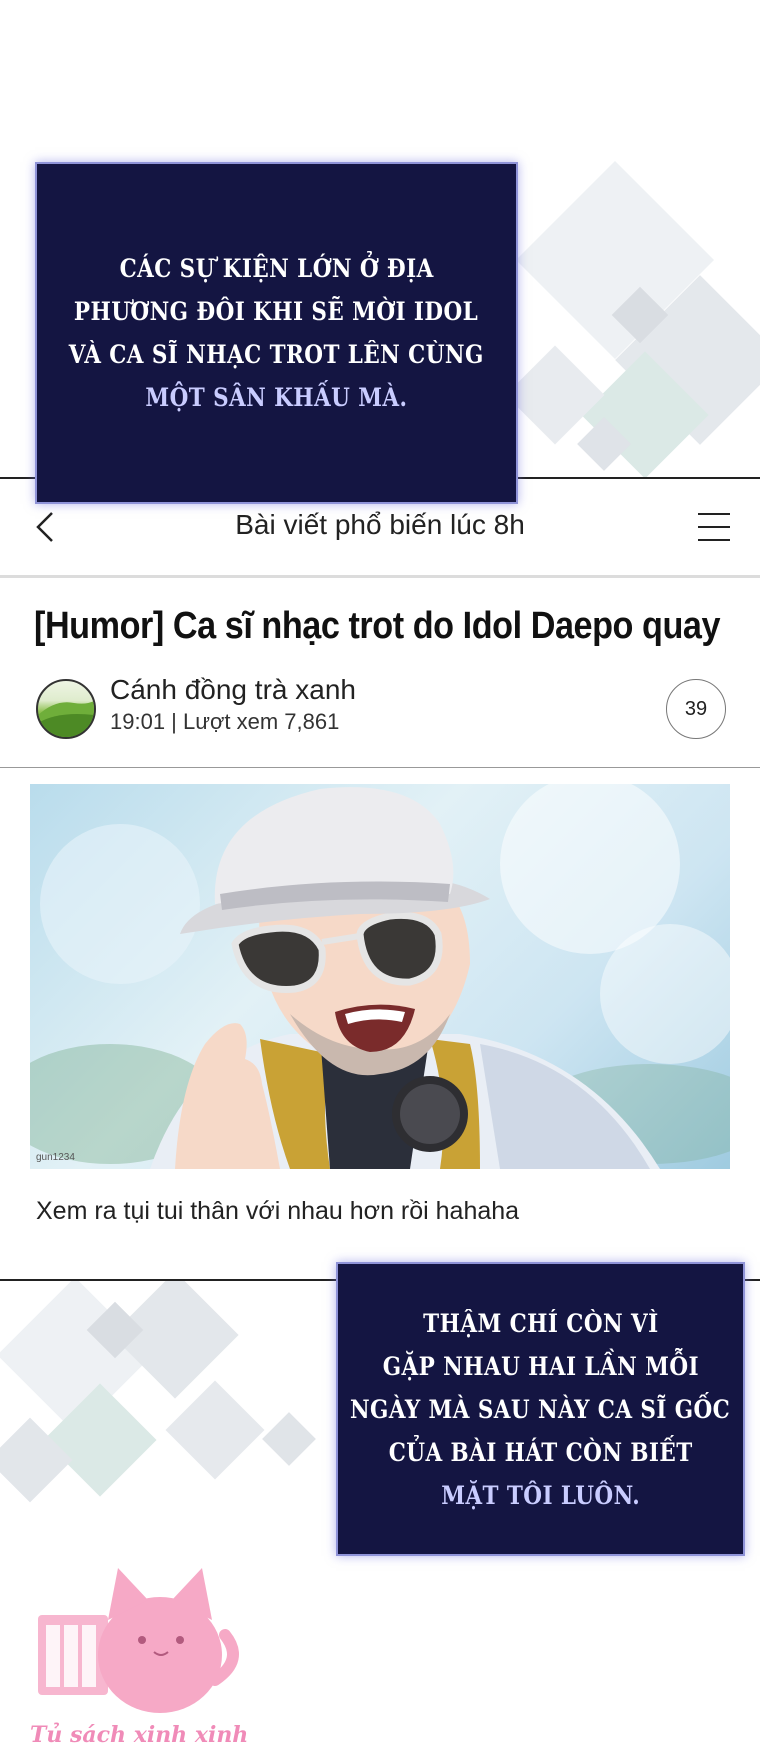  What do you see at coordinates (714, 527) in the screenshot?
I see `hamburger-menu-icon` at bounding box center [714, 527].